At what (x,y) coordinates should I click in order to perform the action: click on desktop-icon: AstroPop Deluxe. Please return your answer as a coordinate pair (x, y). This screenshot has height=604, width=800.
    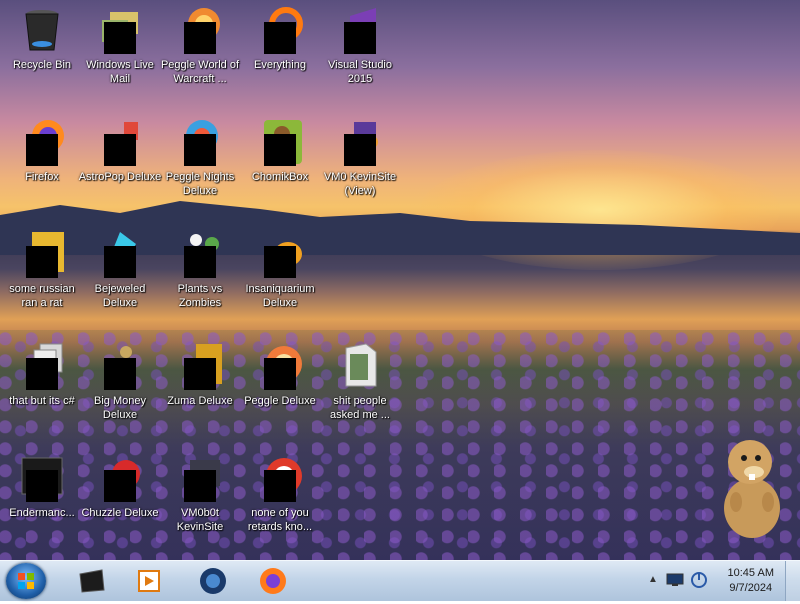
    Looking at the image, I should click on (120, 151).